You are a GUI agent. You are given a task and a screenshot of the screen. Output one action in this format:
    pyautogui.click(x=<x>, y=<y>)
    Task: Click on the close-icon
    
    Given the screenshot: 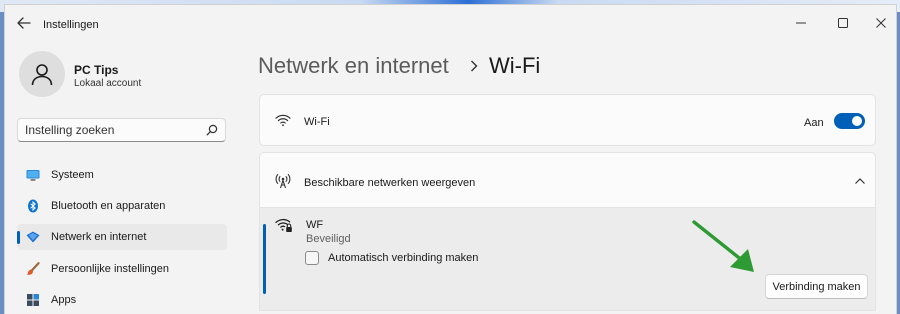 What is the action you would take?
    pyautogui.click(x=881, y=23)
    